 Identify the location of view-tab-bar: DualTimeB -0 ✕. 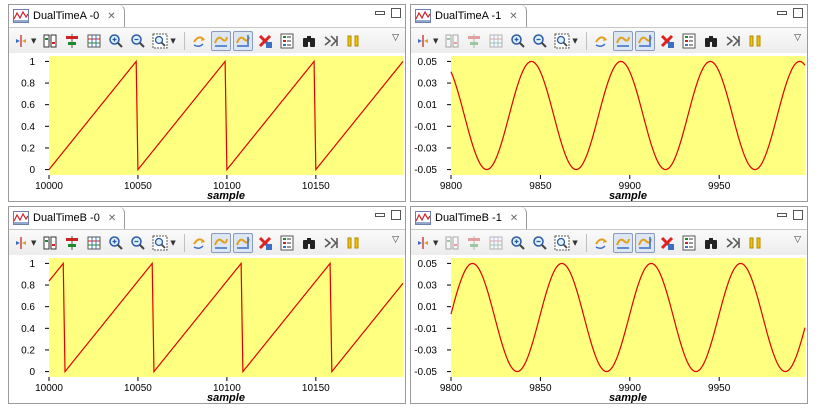
(207, 218).